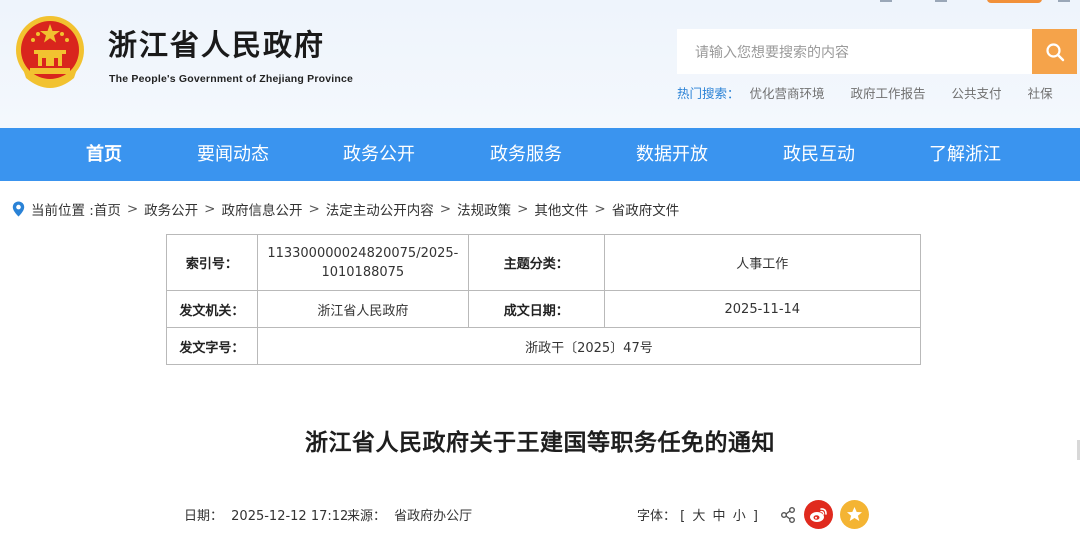  Describe the element at coordinates (672, 154) in the screenshot. I see `nav-item-open-data: 数据开放` at that location.